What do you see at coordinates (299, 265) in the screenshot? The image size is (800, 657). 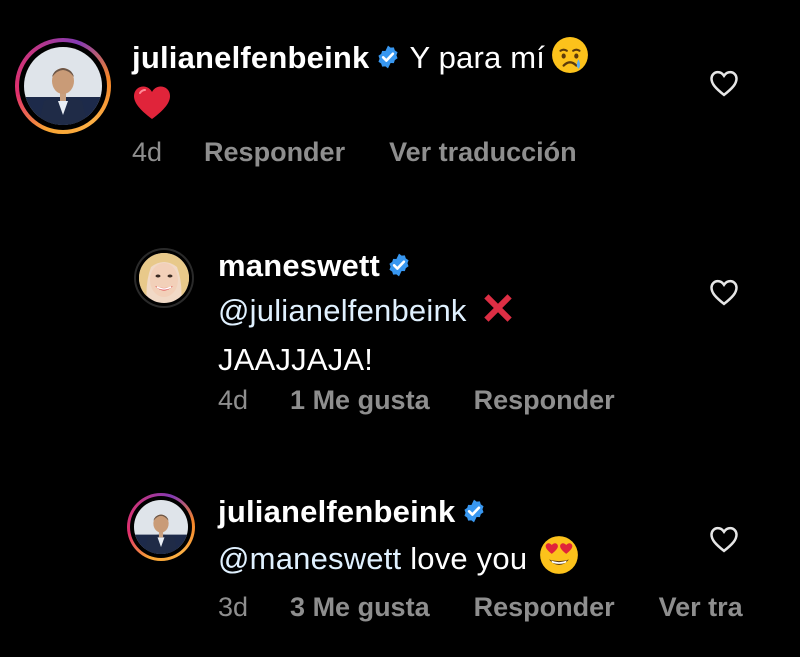 I see `comment-username: maneswett` at bounding box center [299, 265].